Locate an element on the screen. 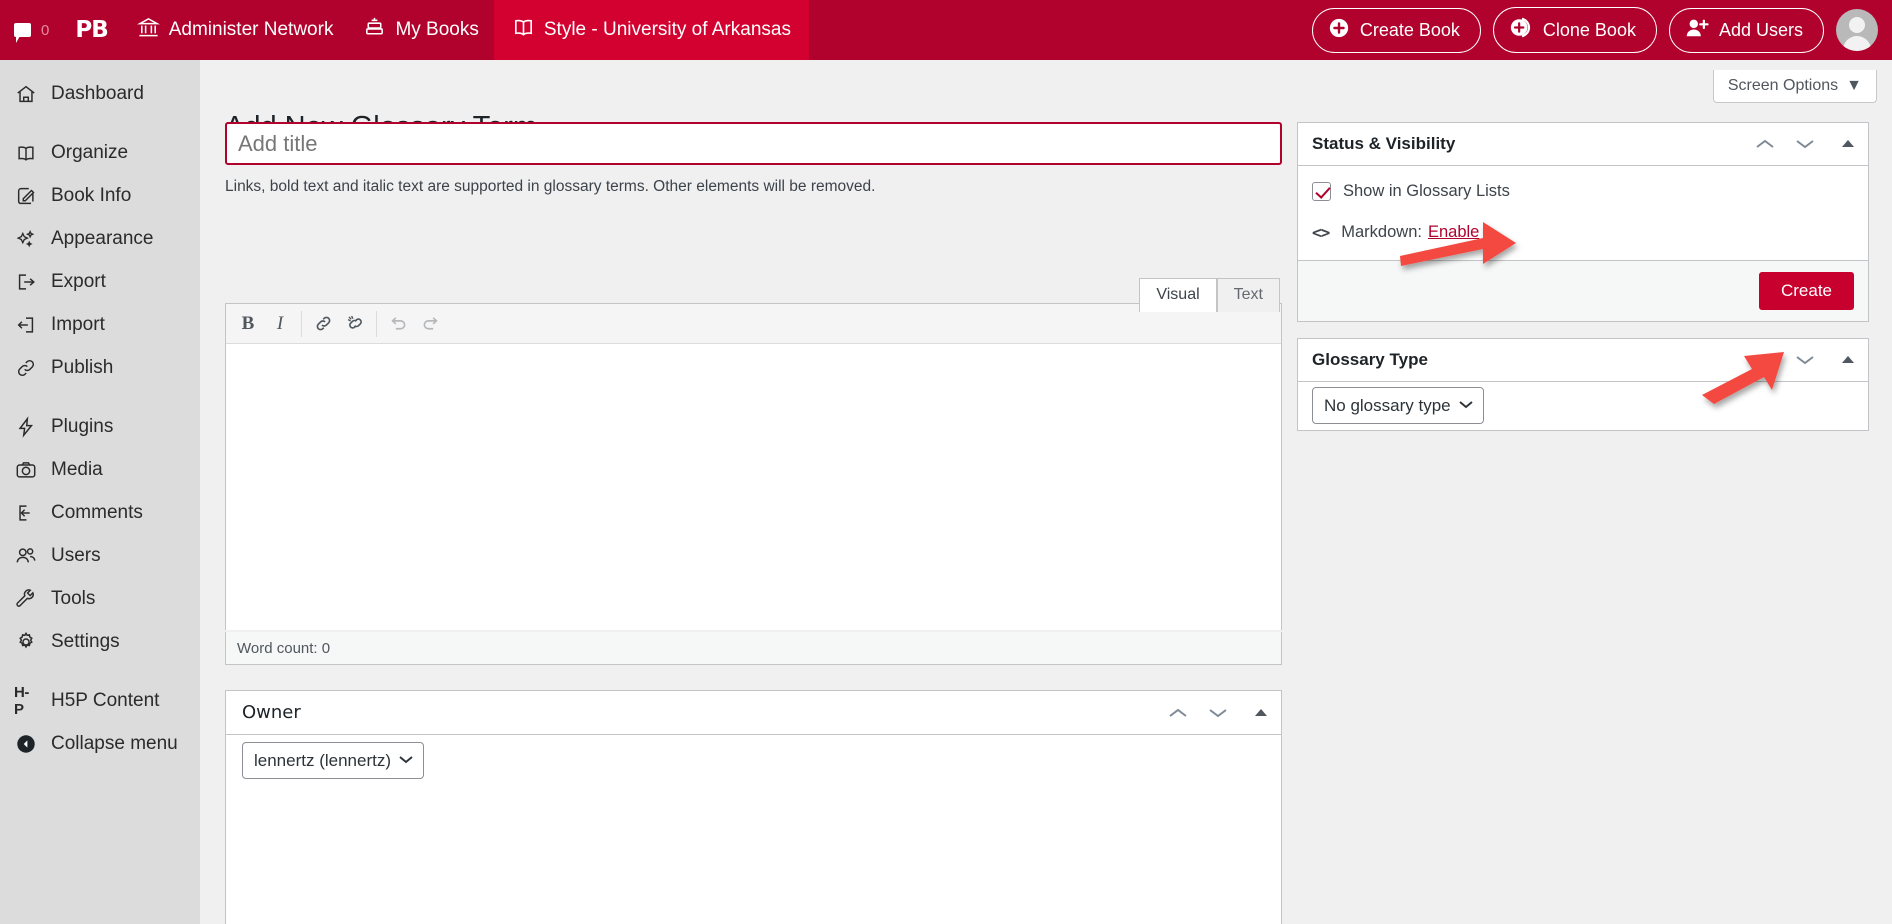 The image size is (1892, 924). clone-book-button: Clone Book is located at coordinates (1574, 30).